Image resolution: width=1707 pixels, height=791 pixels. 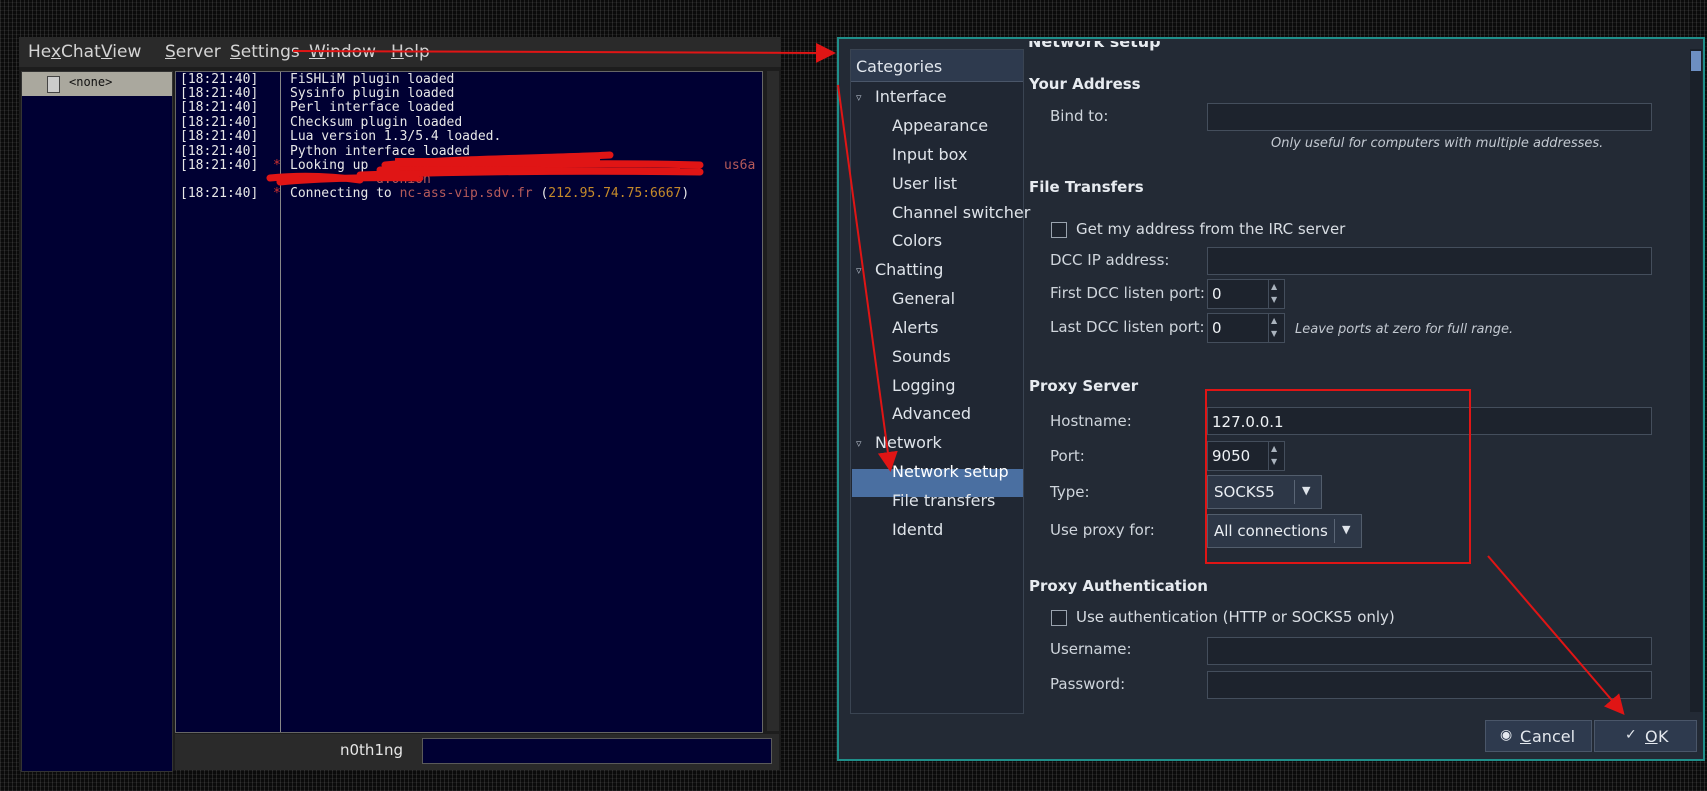 I want to click on arrow-settings-to-dialog, so click(x=564, y=52).